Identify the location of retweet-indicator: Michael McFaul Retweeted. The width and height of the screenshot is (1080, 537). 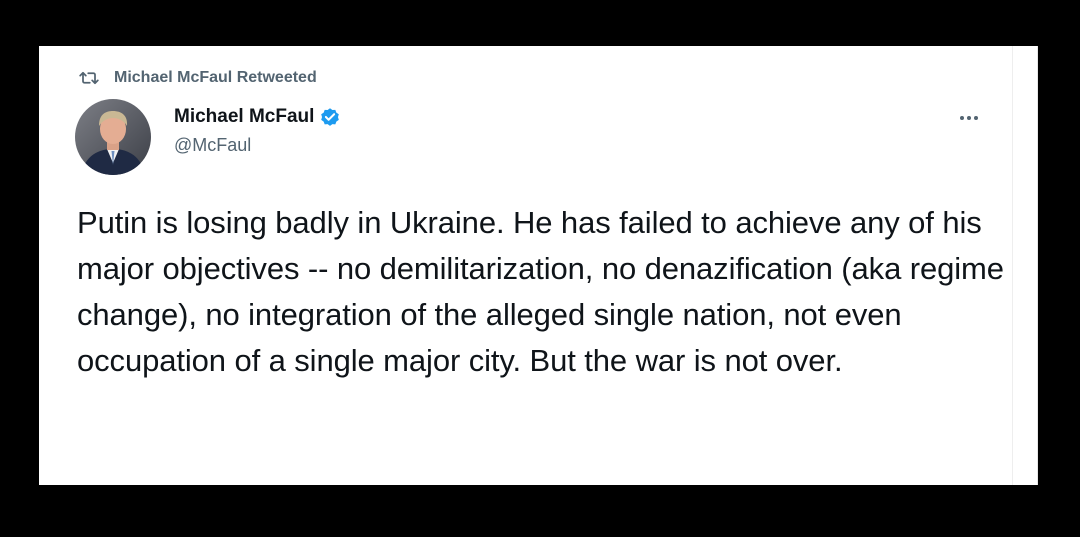
(198, 78).